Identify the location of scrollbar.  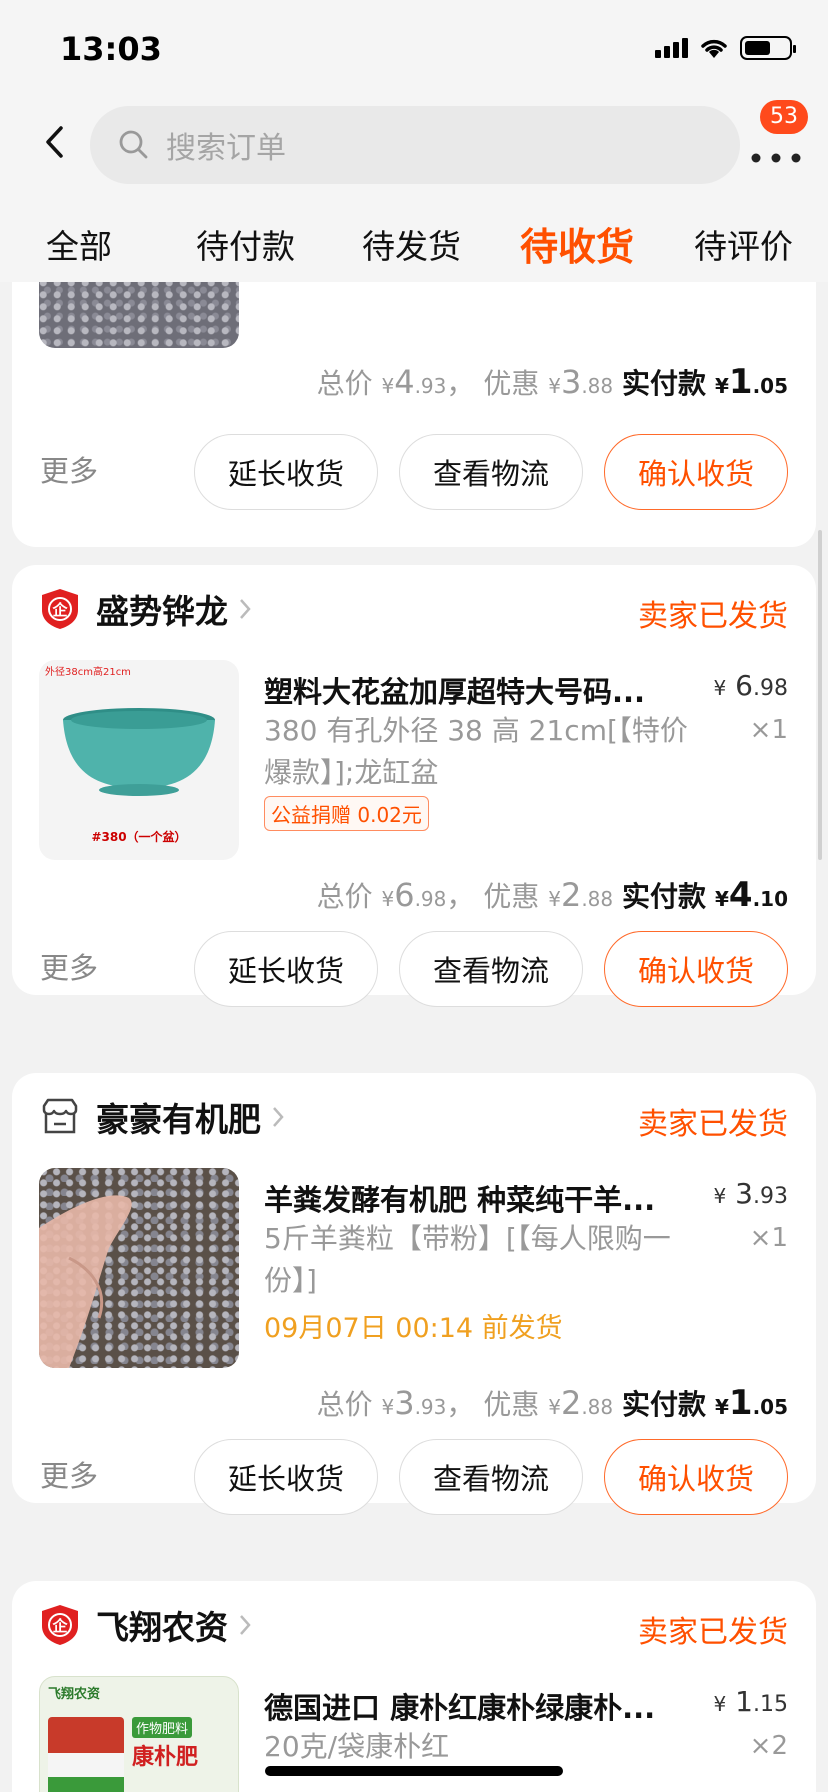
(820, 695).